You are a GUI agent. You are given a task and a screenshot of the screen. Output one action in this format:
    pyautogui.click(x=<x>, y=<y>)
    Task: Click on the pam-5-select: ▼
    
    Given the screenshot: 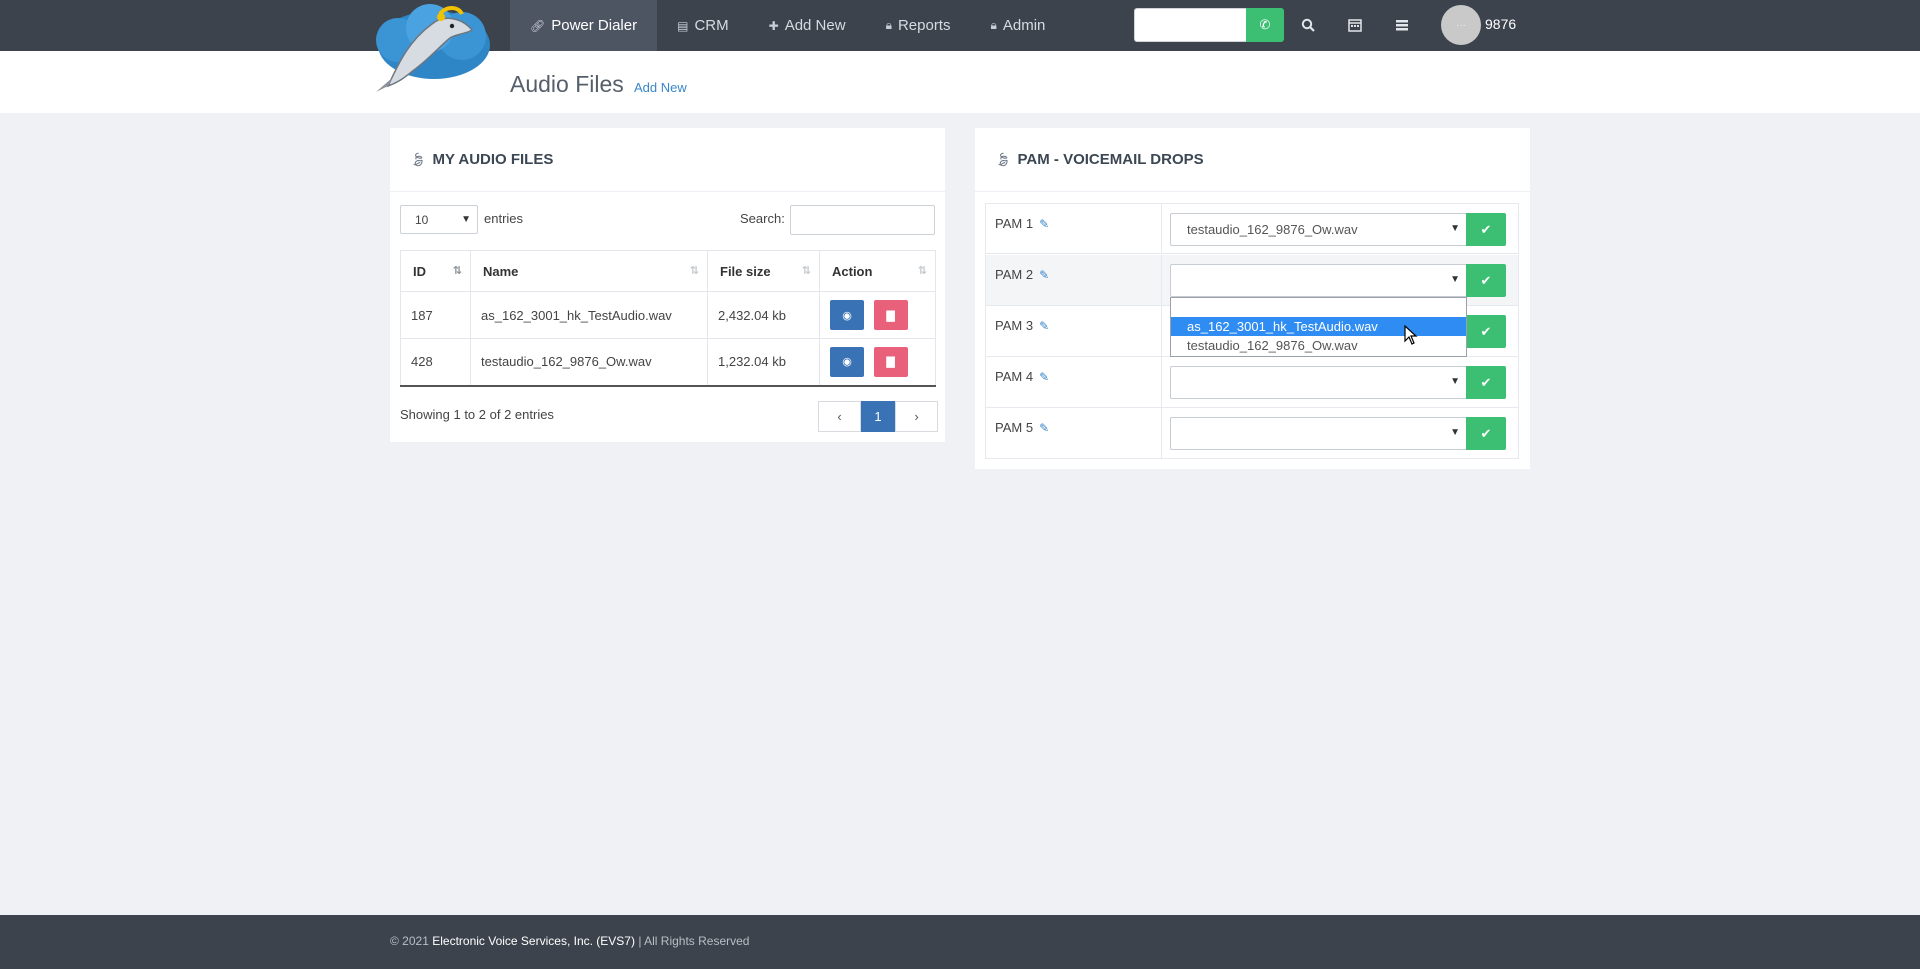 What is the action you would take?
    pyautogui.click(x=1318, y=433)
    